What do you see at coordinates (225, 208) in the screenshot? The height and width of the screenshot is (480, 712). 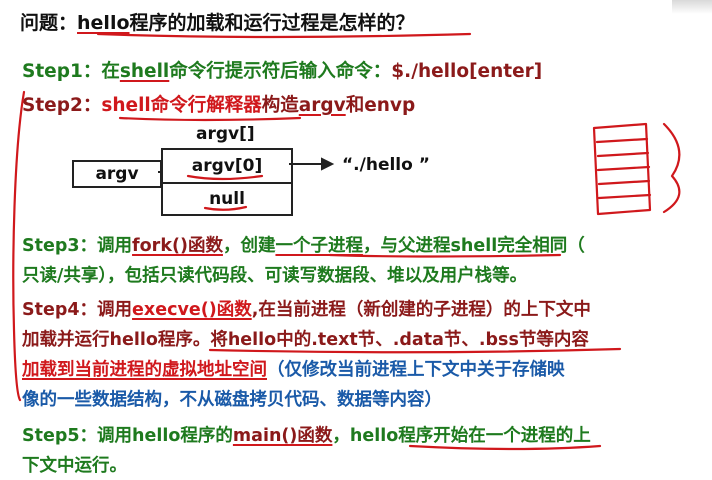 I see `null-underline-mark` at bounding box center [225, 208].